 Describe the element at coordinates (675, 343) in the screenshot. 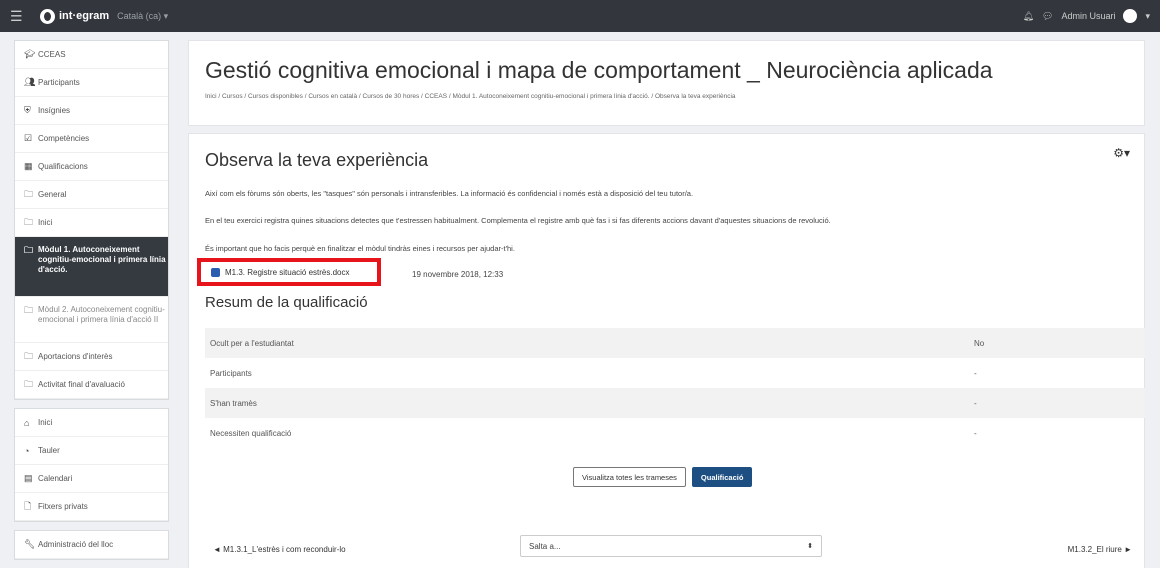

I see `table-row: Ocult per a l'estudiantat No` at that location.